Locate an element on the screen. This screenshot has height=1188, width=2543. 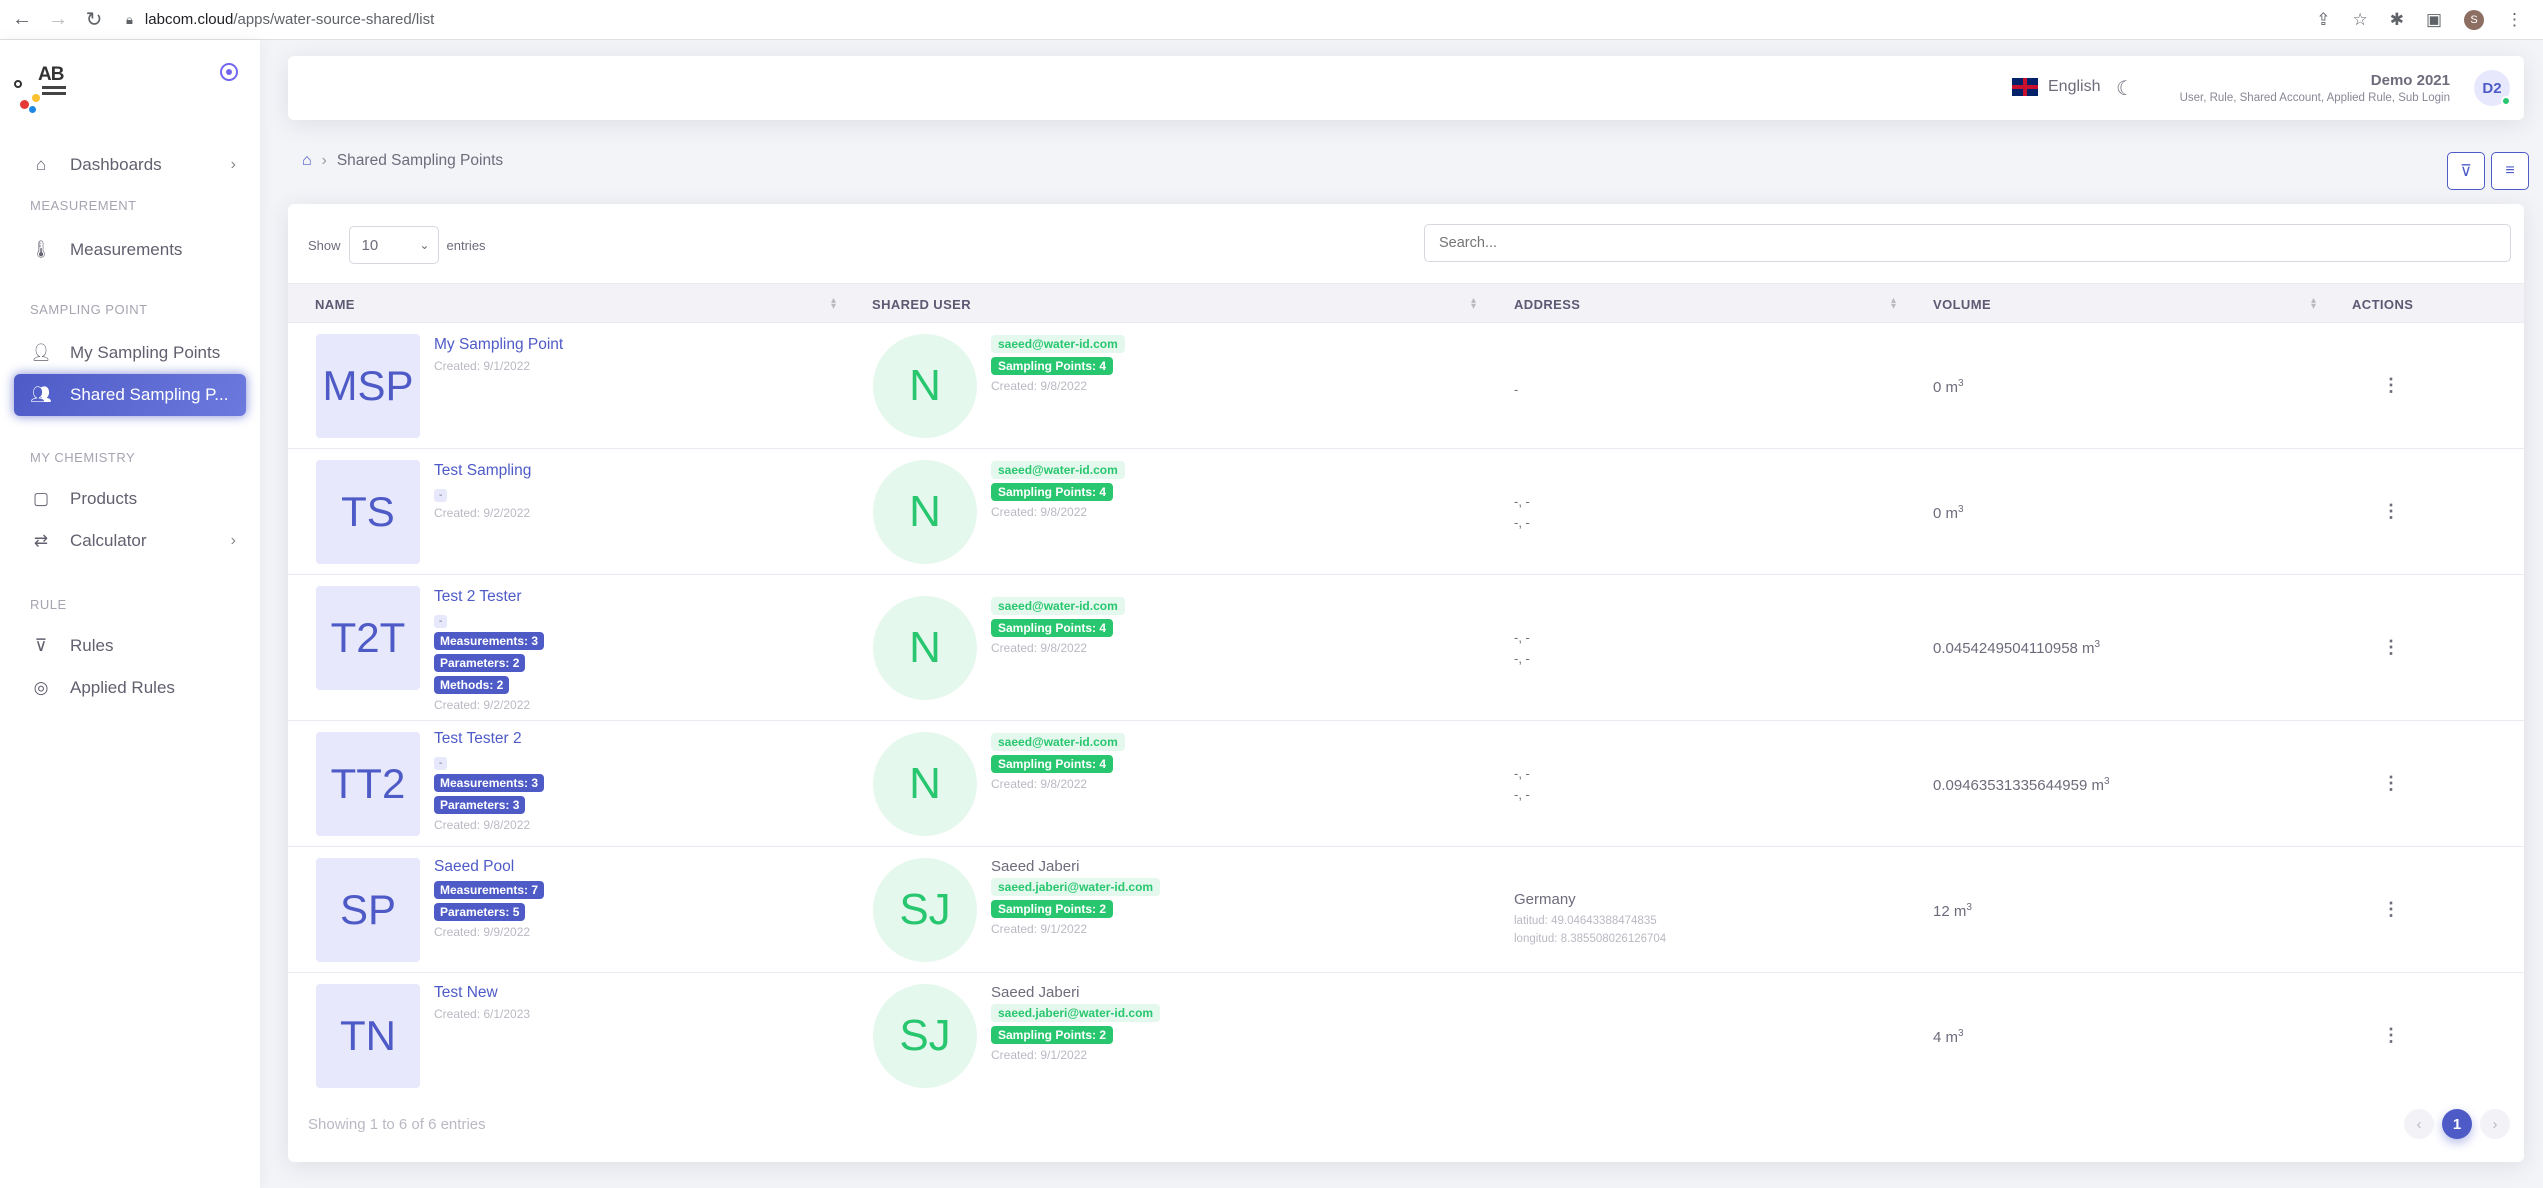
bag-icon: ▢ is located at coordinates (41, 498).